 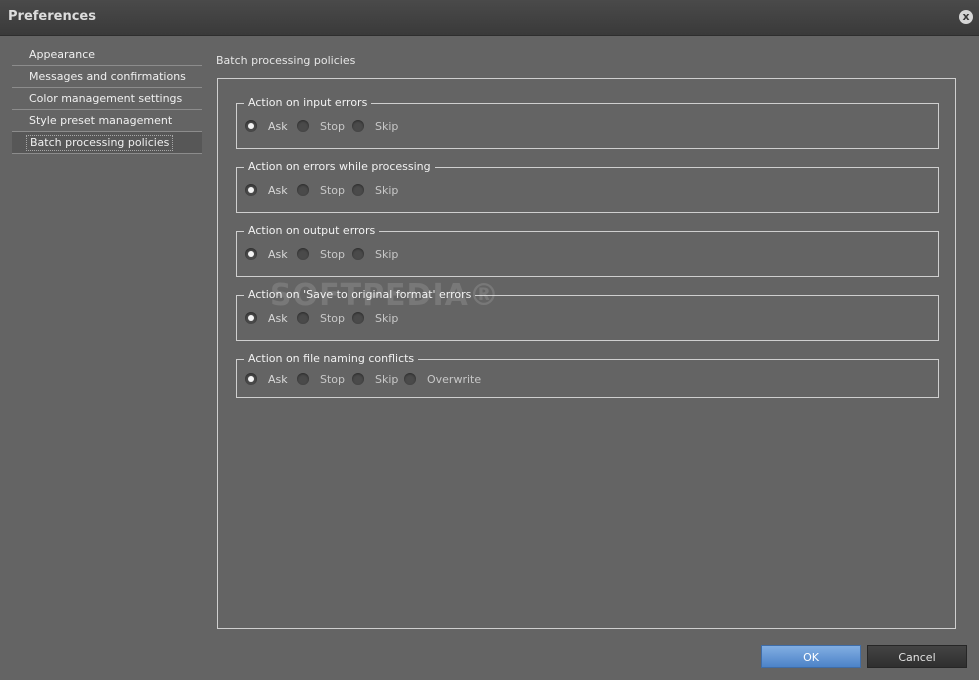 I want to click on window-title: Preferences, so click(x=52, y=16).